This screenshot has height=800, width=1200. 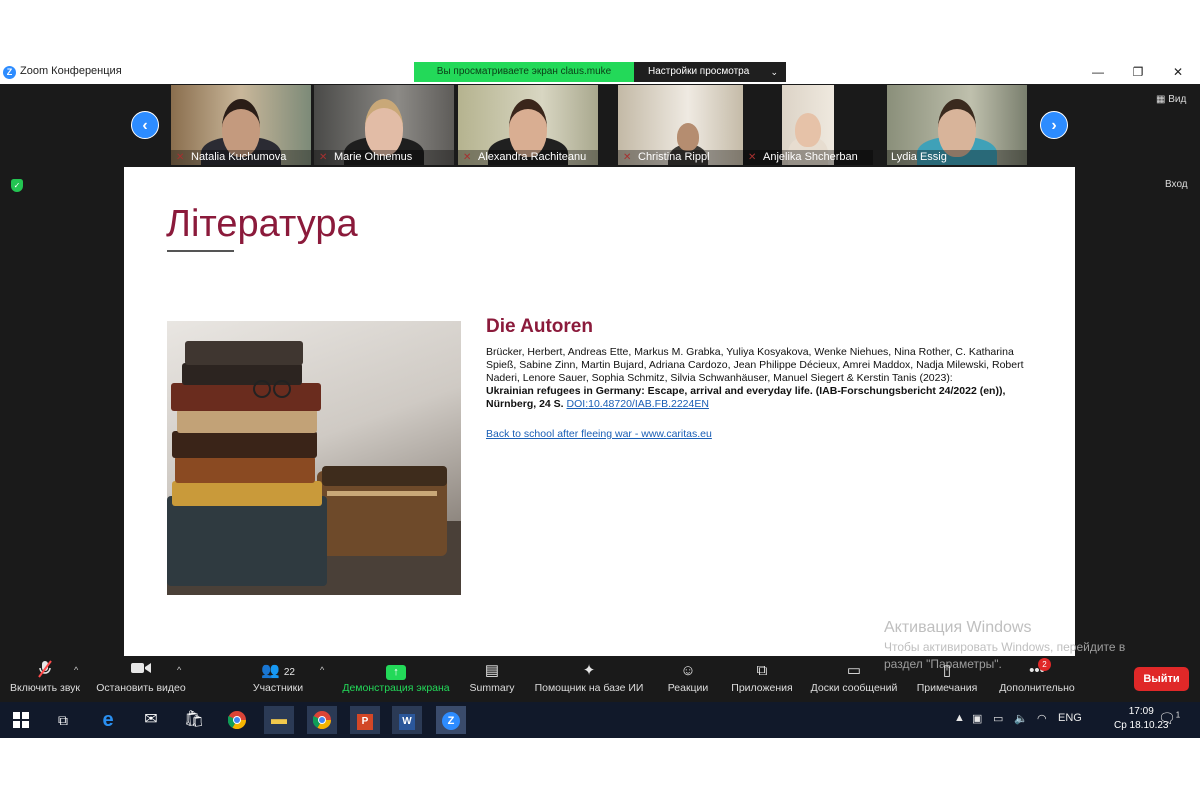 I want to click on participant-name: Natalia Kuchumova, so click(x=241, y=157).